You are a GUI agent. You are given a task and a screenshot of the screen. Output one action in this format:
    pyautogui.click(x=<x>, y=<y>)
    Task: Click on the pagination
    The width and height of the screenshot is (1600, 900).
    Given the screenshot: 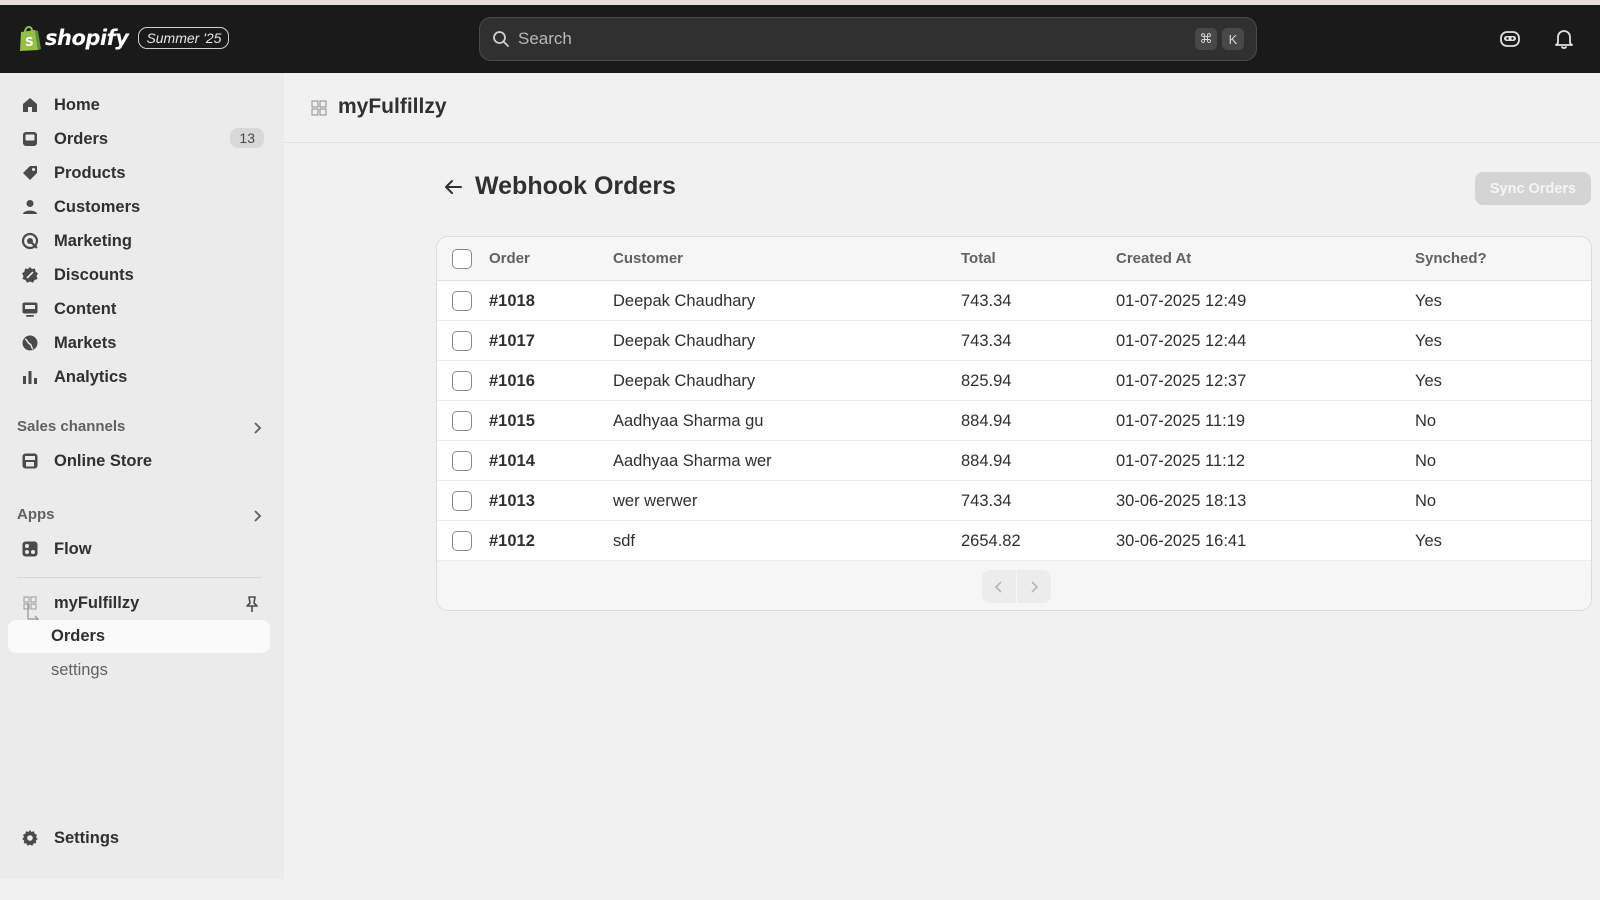 What is the action you would take?
    pyautogui.click(x=1014, y=585)
    